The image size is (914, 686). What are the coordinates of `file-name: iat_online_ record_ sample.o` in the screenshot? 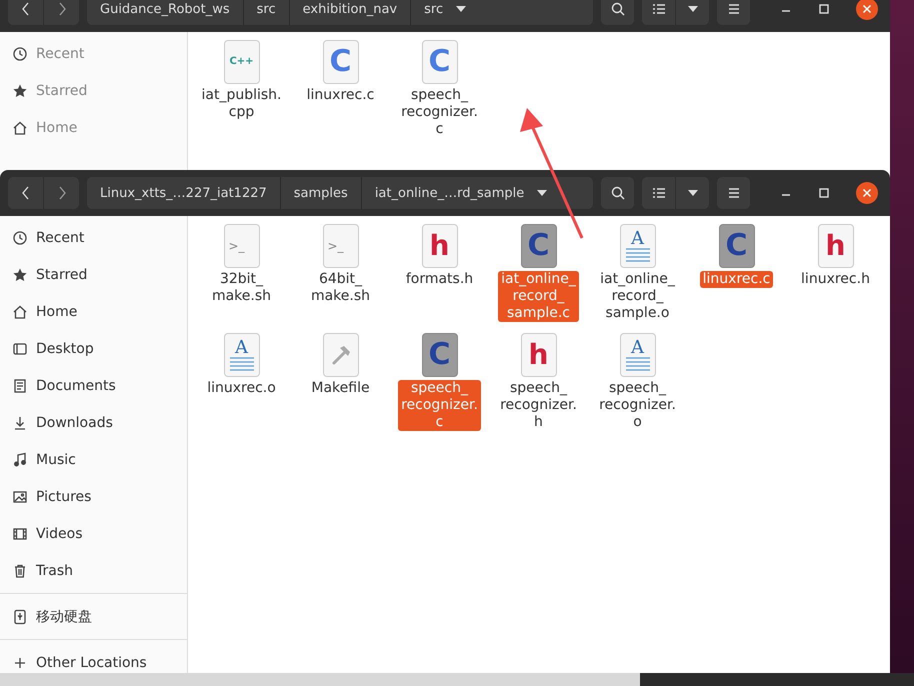 It's located at (637, 296).